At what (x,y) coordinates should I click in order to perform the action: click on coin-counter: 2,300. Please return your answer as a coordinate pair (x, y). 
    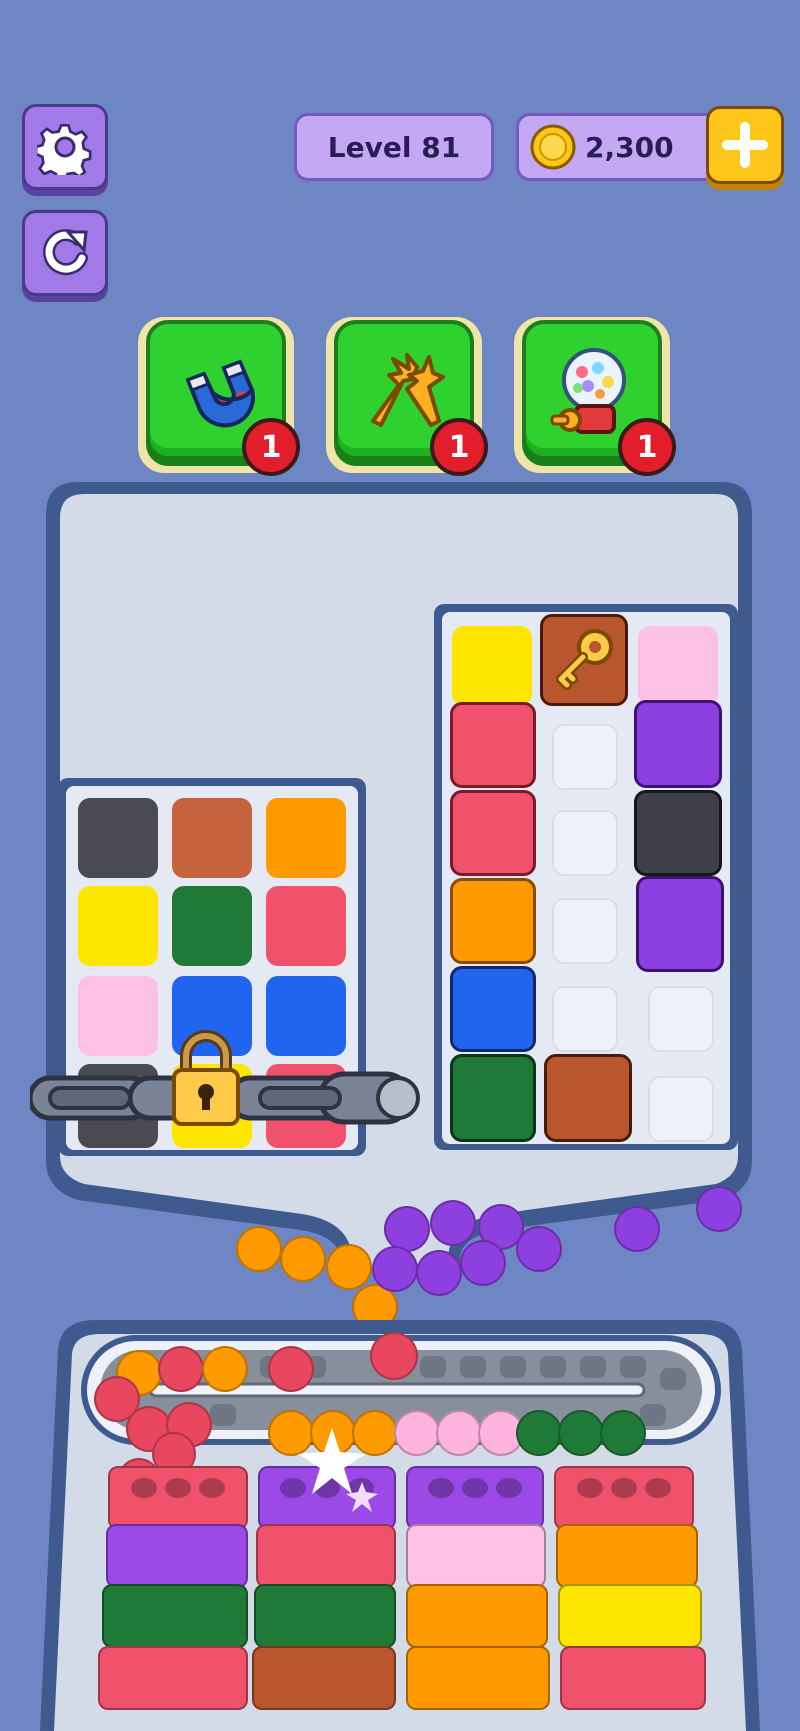
    Looking at the image, I should click on (621, 147).